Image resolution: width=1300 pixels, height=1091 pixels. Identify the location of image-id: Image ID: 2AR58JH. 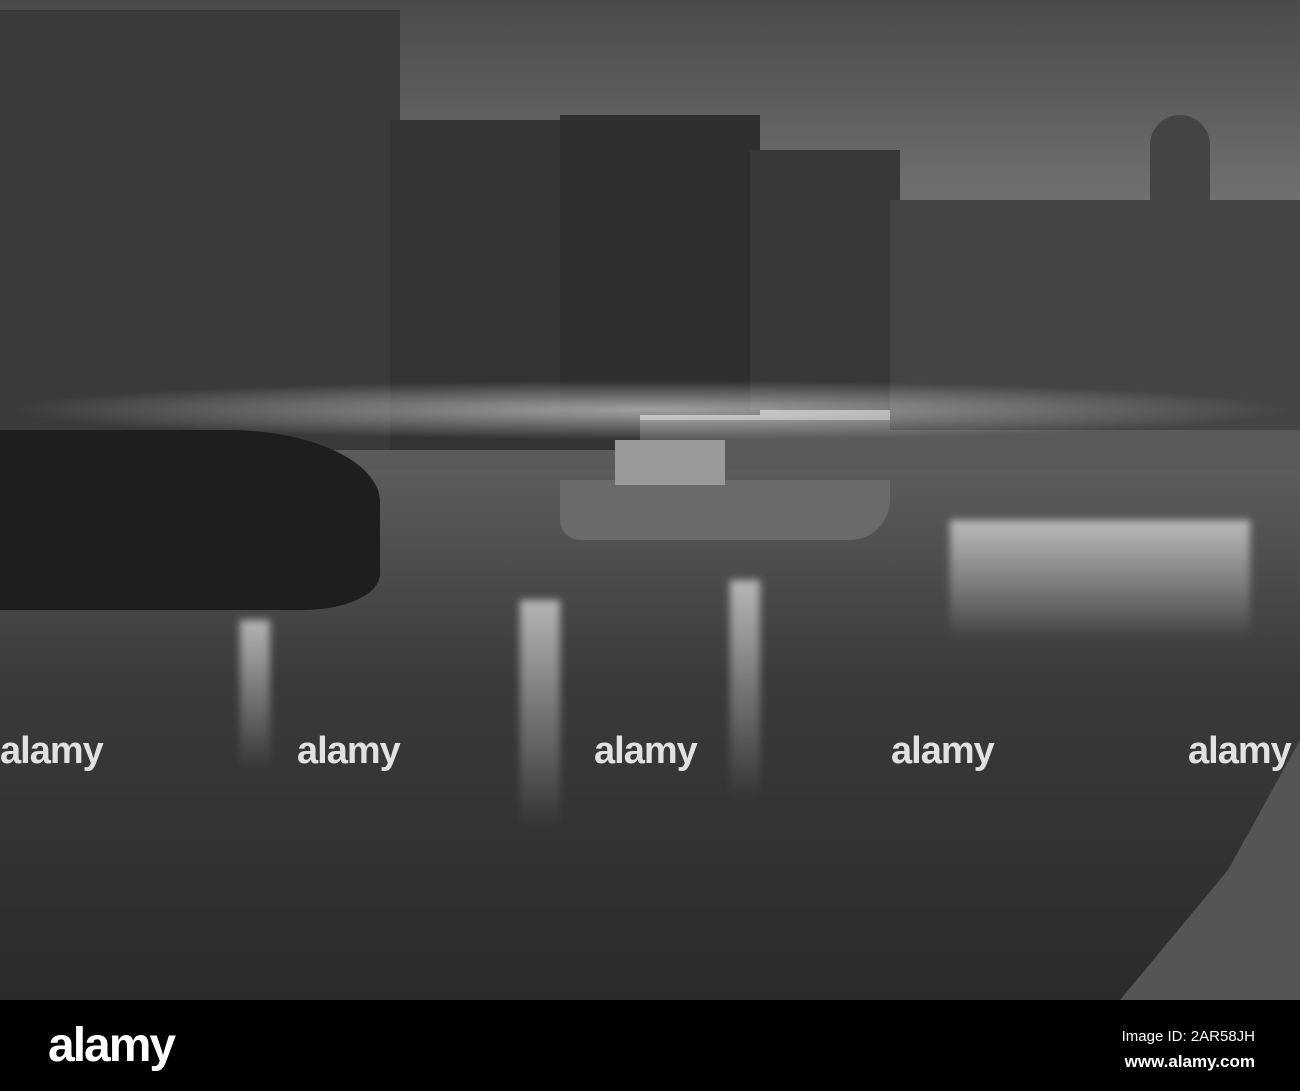
(1188, 1036).